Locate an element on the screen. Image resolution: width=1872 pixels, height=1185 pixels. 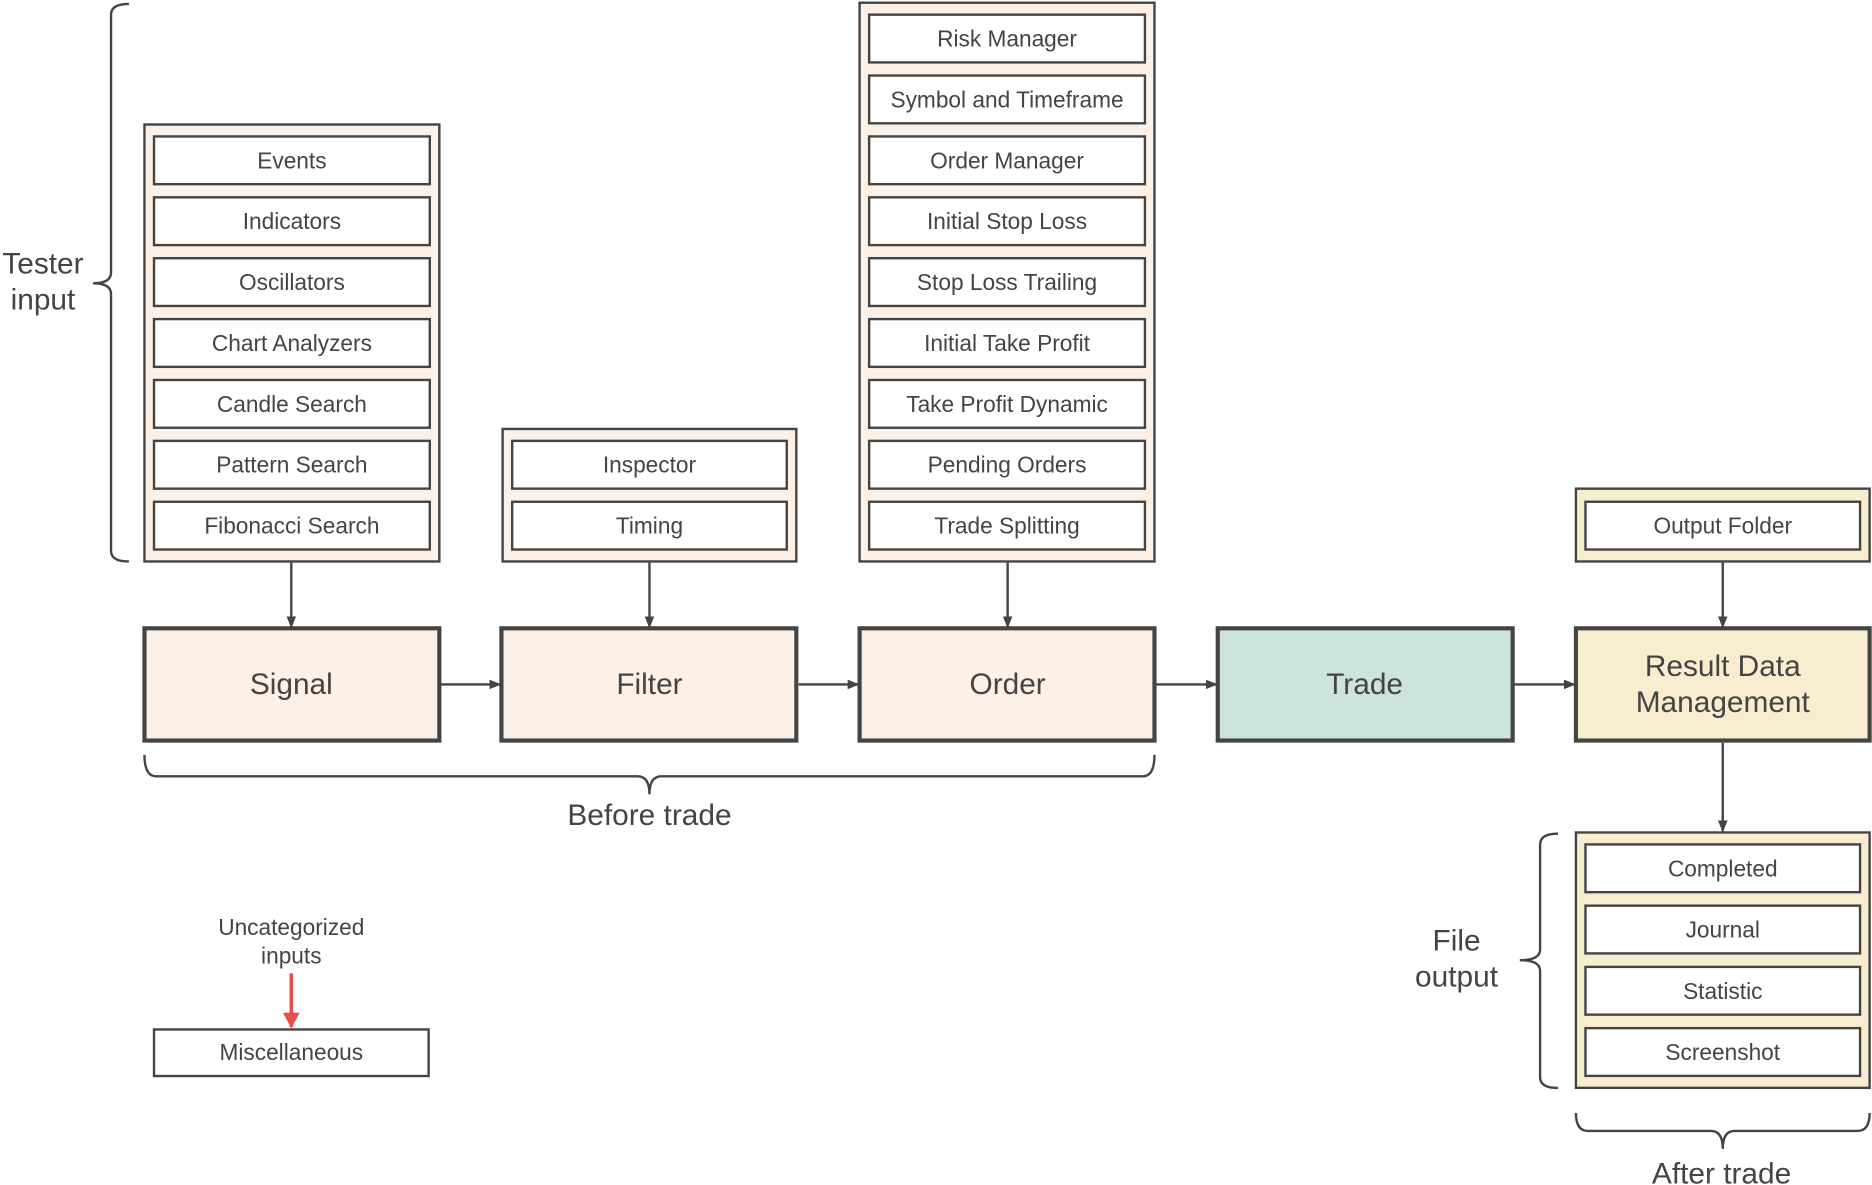
item-label: Indicators is located at coordinates (292, 221).